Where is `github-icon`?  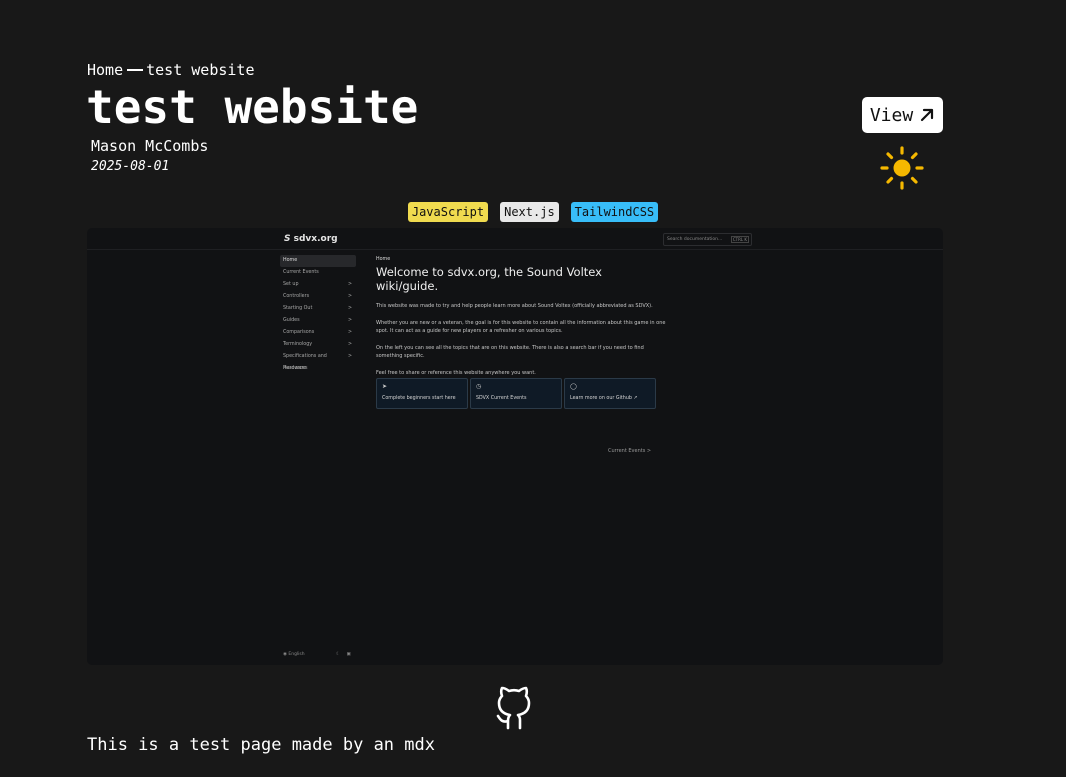 github-icon is located at coordinates (514, 708).